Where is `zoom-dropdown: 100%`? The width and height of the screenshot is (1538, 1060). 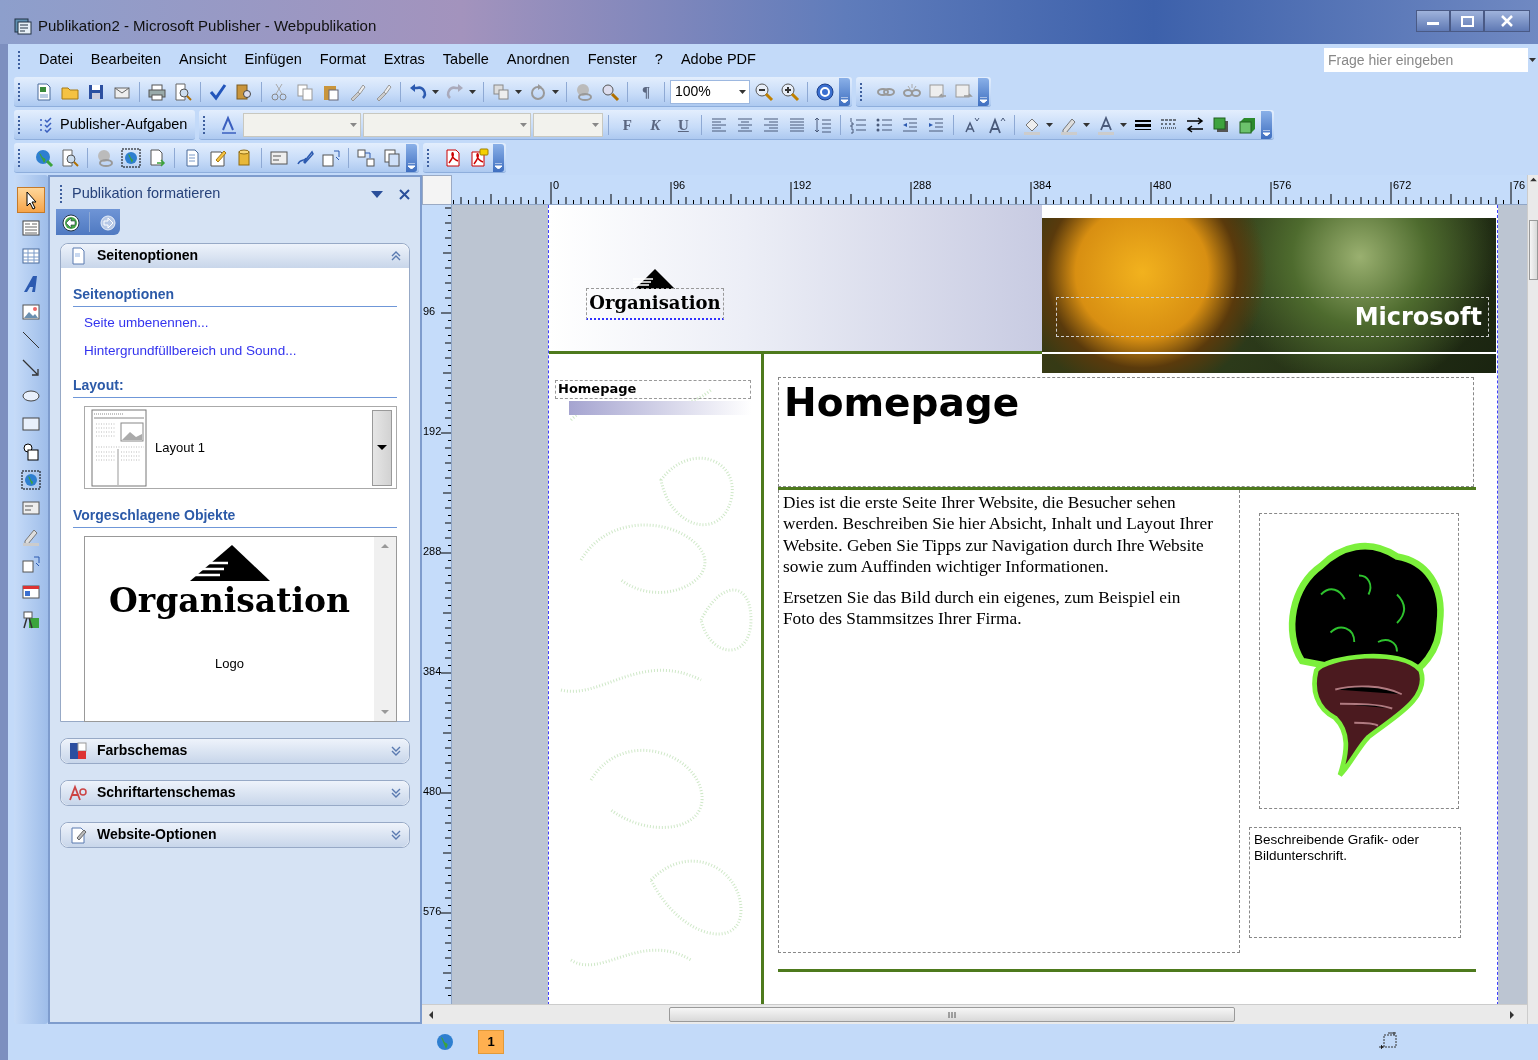
zoom-dropdown: 100% is located at coordinates (710, 91).